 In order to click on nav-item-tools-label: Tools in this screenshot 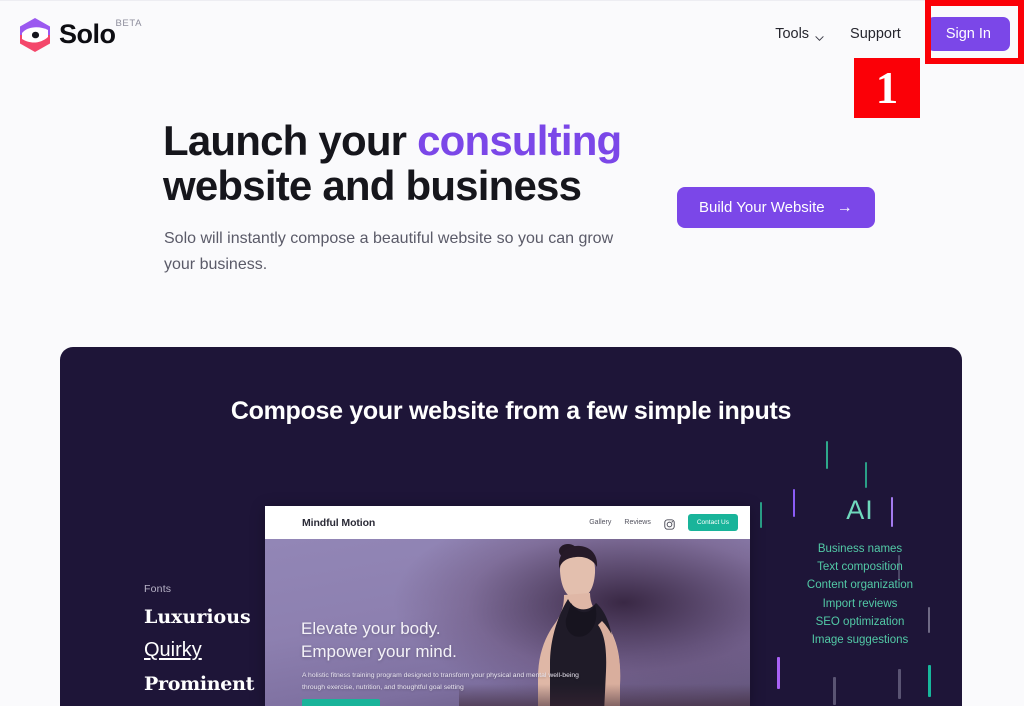, I will do `click(792, 34)`.